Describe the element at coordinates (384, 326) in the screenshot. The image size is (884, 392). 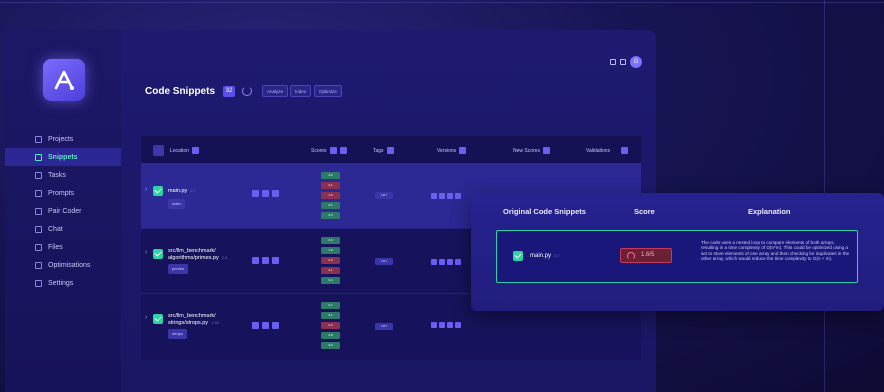
I see `tag-badge: FMT` at that location.